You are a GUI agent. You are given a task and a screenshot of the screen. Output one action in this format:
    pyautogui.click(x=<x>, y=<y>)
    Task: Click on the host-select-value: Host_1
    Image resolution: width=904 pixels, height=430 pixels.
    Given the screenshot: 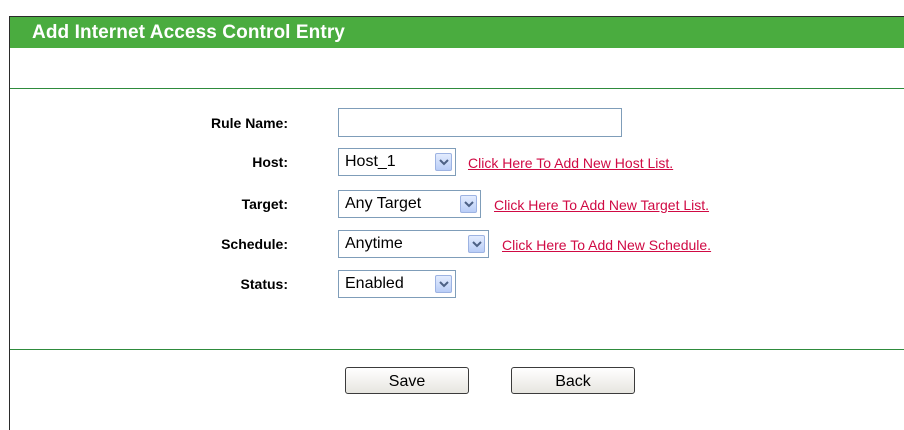 What is the action you would take?
    pyautogui.click(x=370, y=161)
    